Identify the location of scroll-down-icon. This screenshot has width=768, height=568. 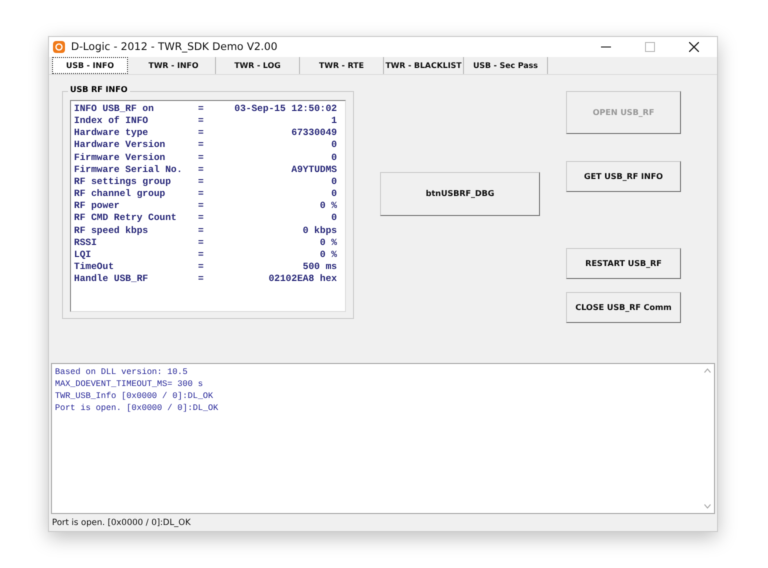
(707, 507).